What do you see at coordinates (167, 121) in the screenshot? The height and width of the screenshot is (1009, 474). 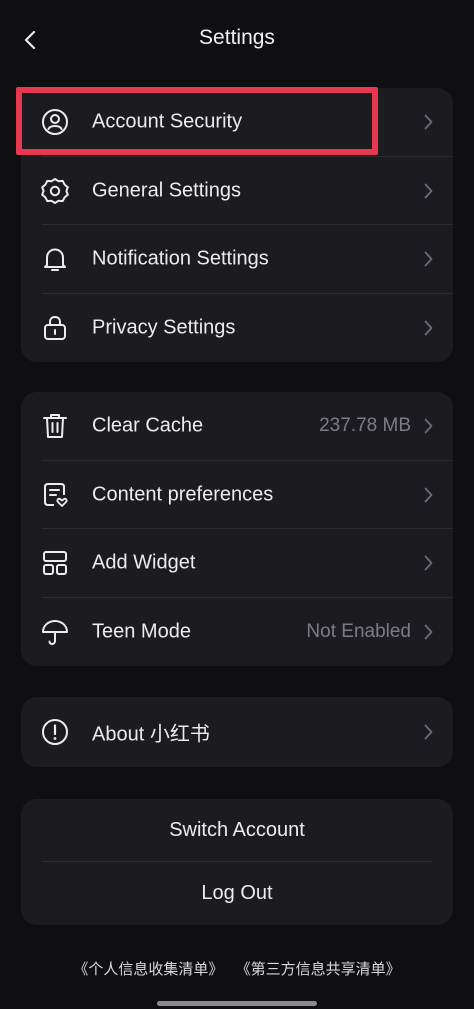 I see `account-security-label: Account Security` at bounding box center [167, 121].